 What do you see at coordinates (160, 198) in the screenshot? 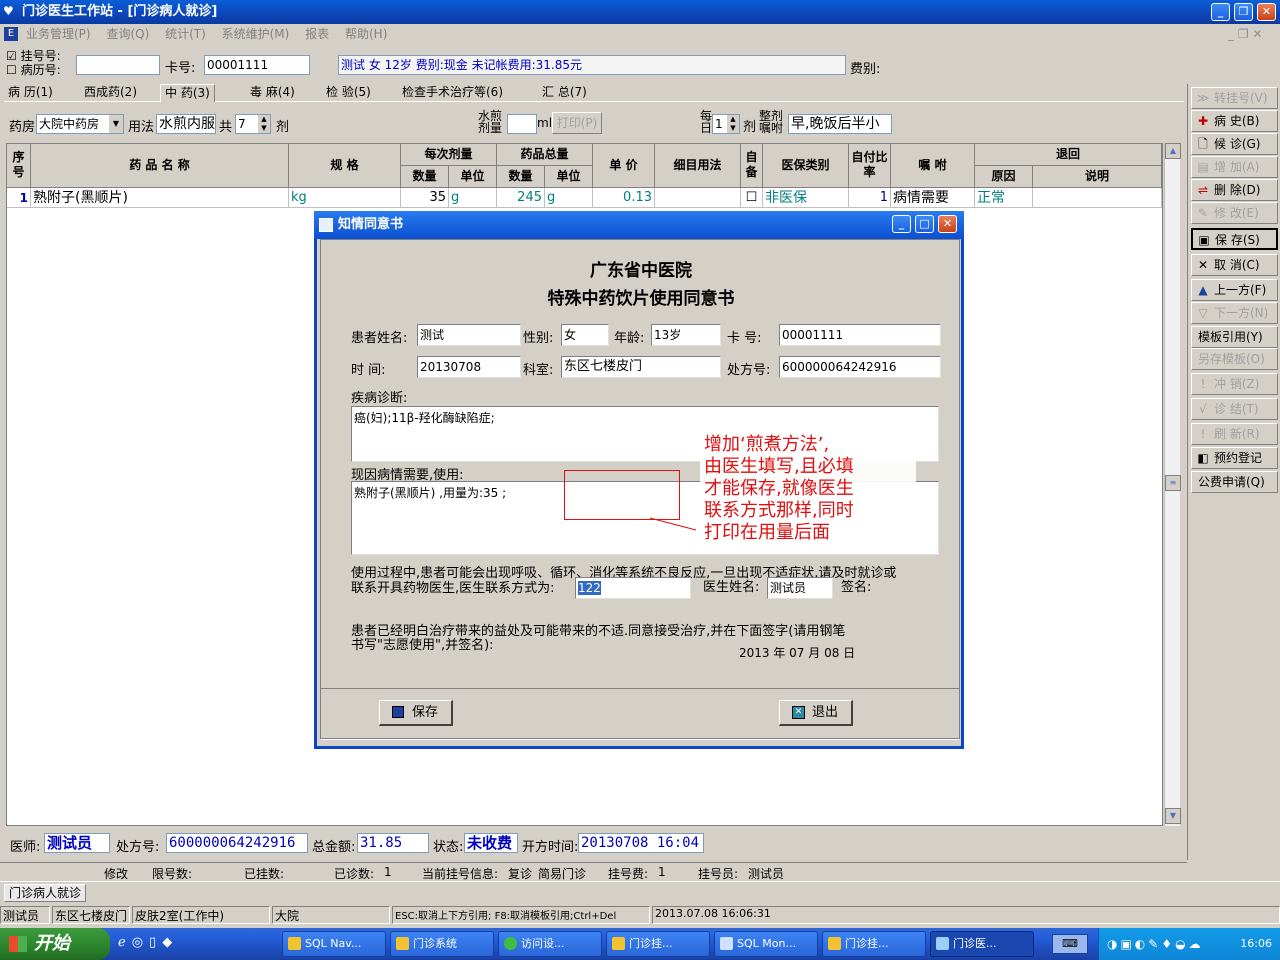
I see `row-drug-name: 熟附子(黑顺片)` at bounding box center [160, 198].